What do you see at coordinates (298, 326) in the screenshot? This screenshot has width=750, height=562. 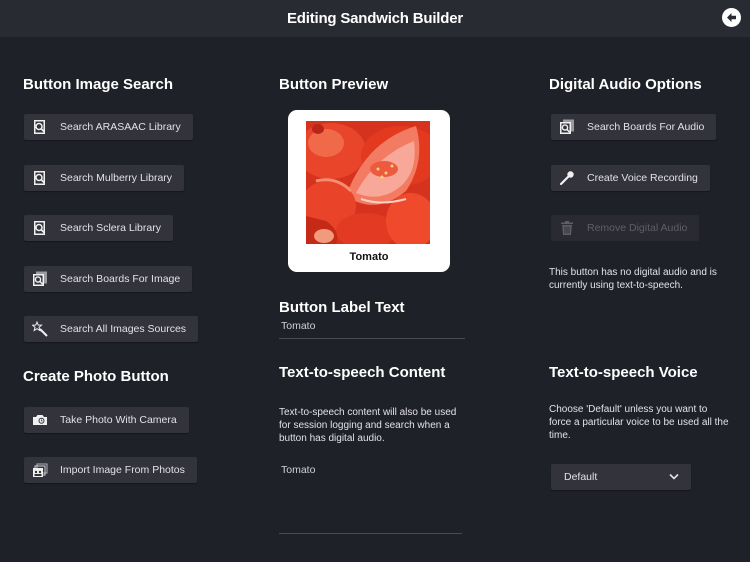 I see `button-label-input: Tomato` at bounding box center [298, 326].